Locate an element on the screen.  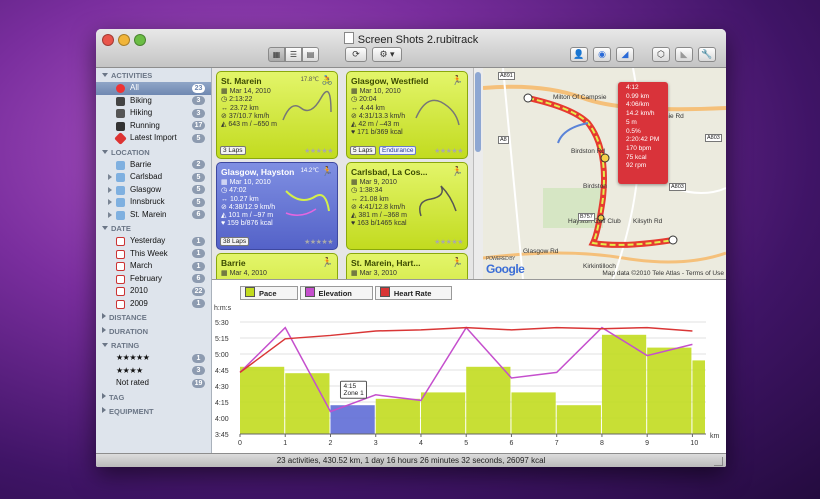
star-burst-icon is located at coordinates (120, 138).